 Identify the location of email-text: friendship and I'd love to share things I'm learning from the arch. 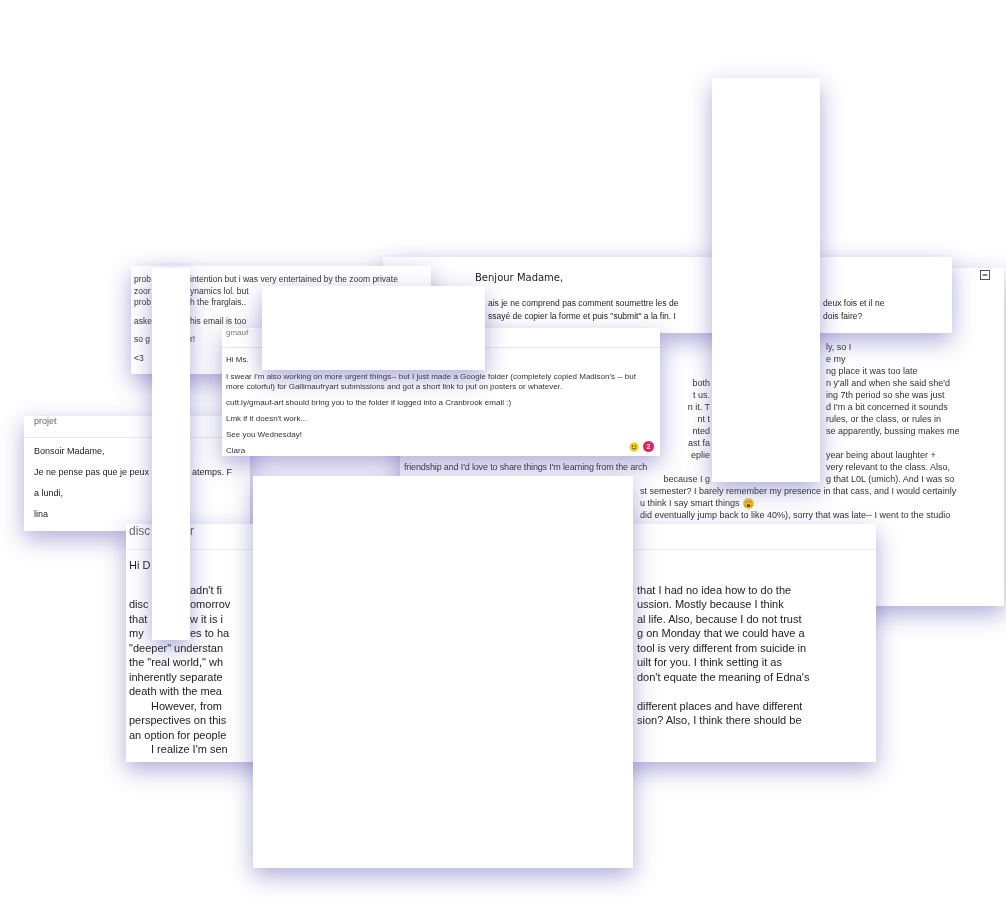
(526, 467).